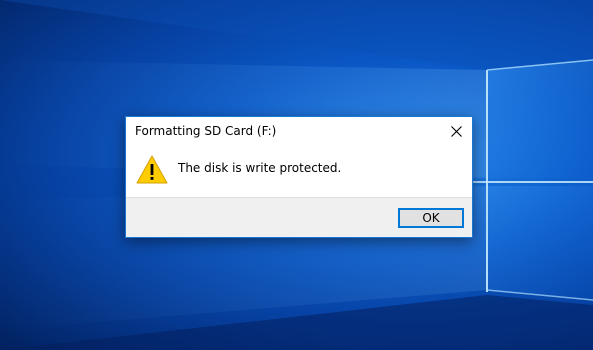  I want to click on dialog-titlebar: Formatting SD Card (F:), so click(299, 132).